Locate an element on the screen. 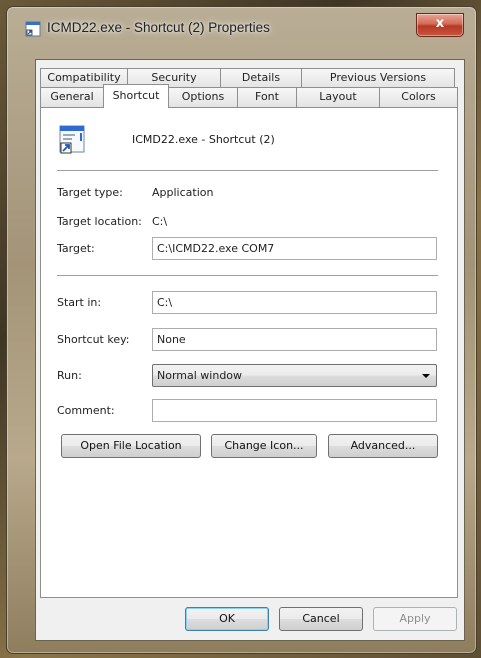 Image resolution: width=481 pixels, height=658 pixels. shortcut-name: ICMD22.exe - Shortcut (2) is located at coordinates (203, 139).